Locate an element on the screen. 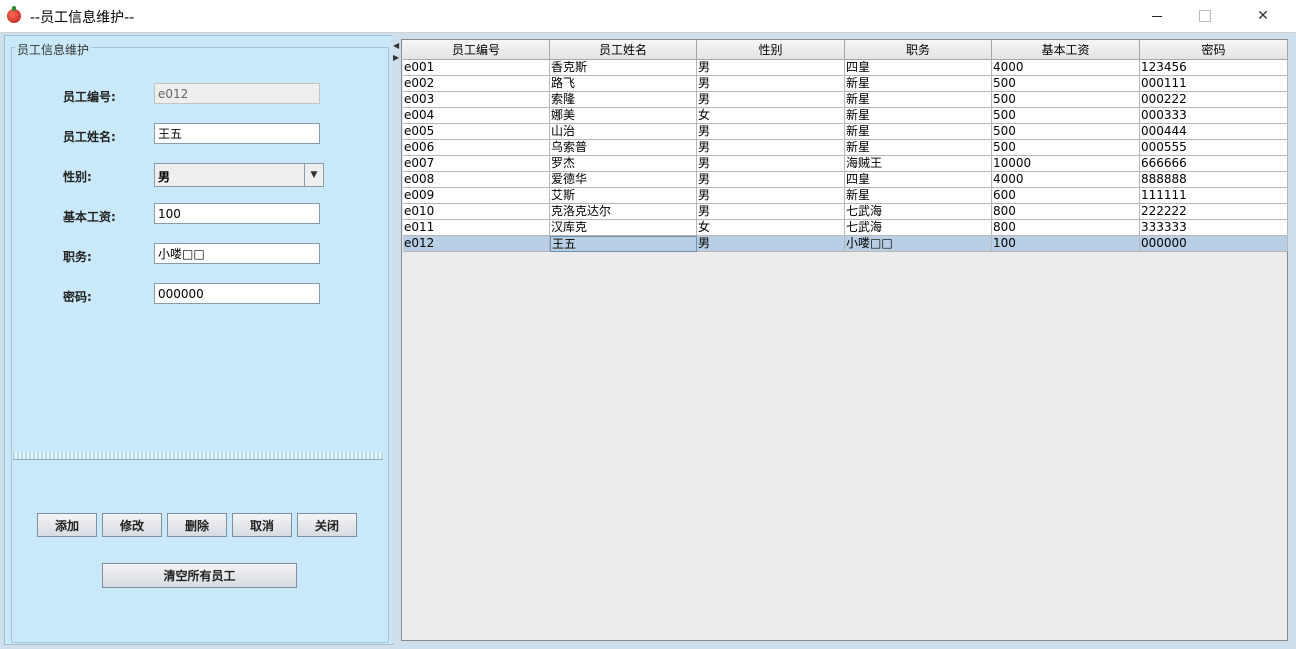 The height and width of the screenshot is (649, 1296). base-salary-cell: 800 is located at coordinates (1066, 228).